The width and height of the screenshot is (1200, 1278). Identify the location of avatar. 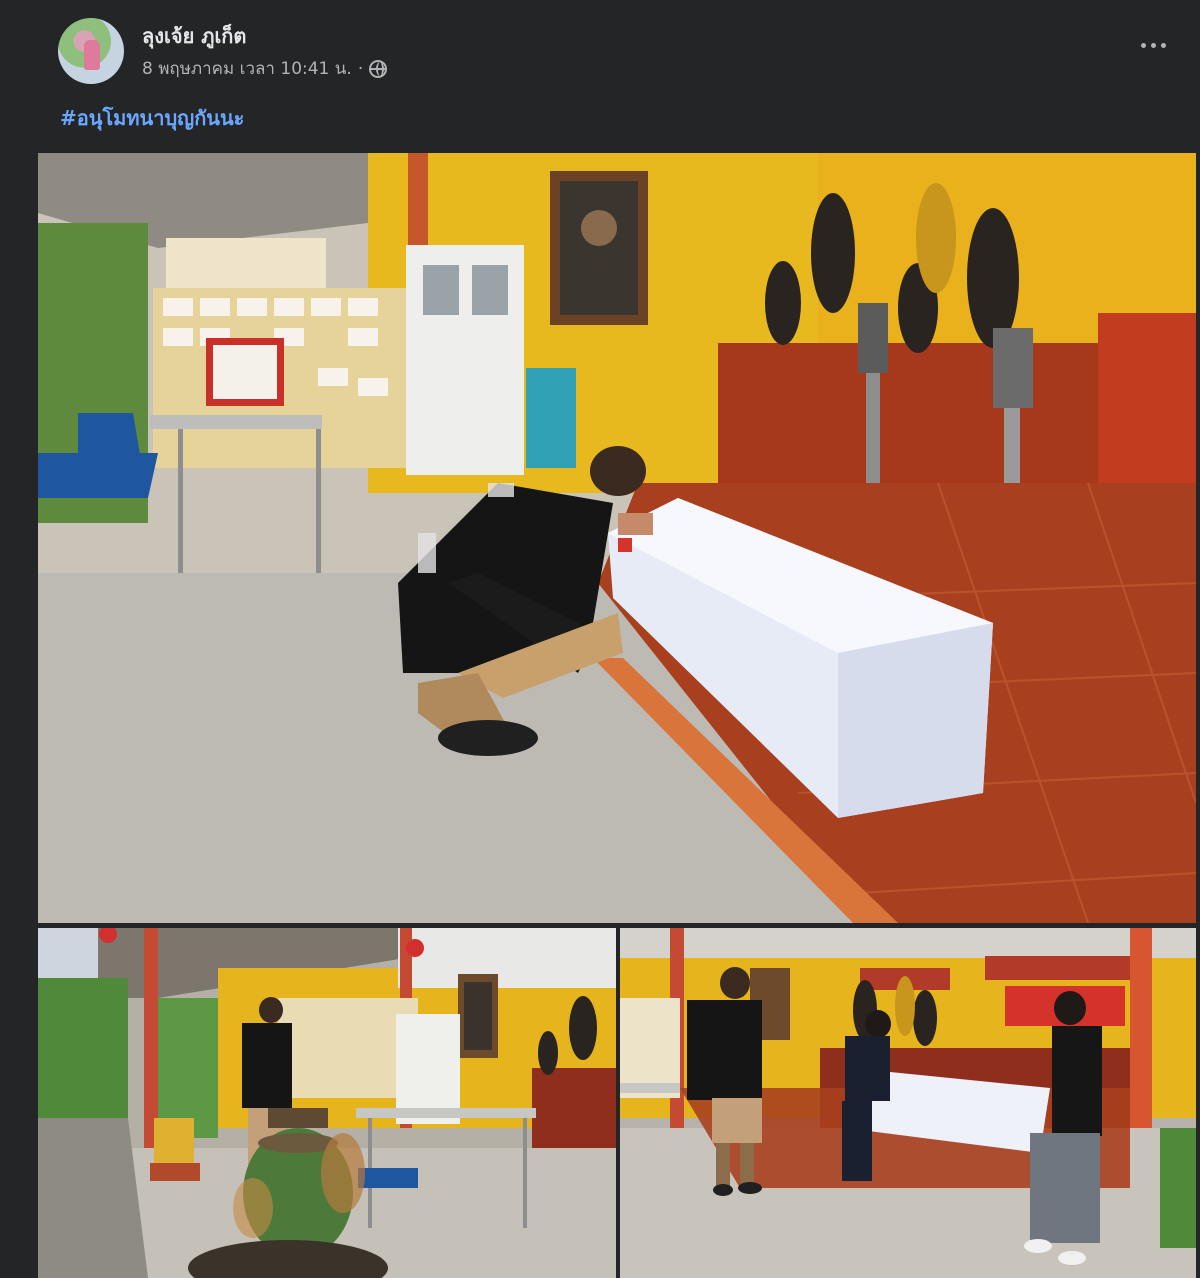
(91, 51).